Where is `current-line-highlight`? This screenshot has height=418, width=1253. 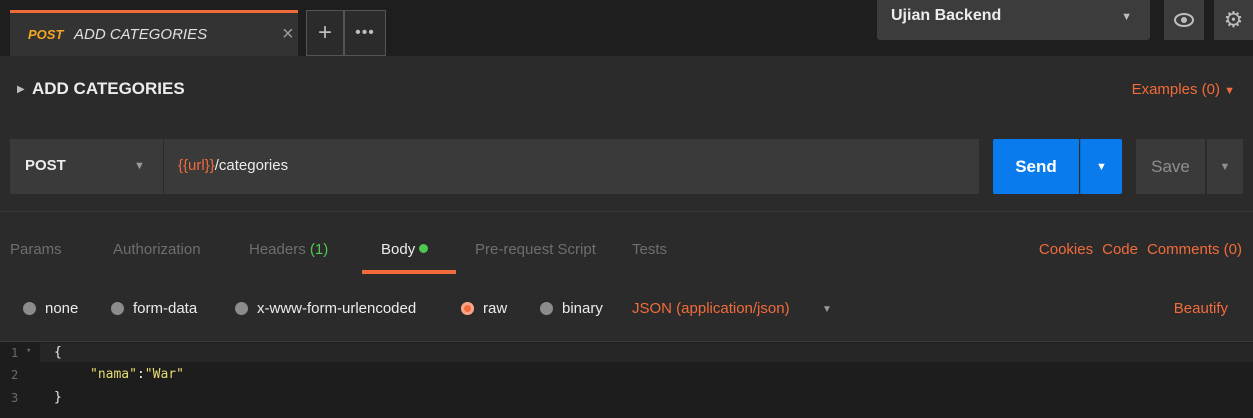
current-line-highlight is located at coordinates (646, 352).